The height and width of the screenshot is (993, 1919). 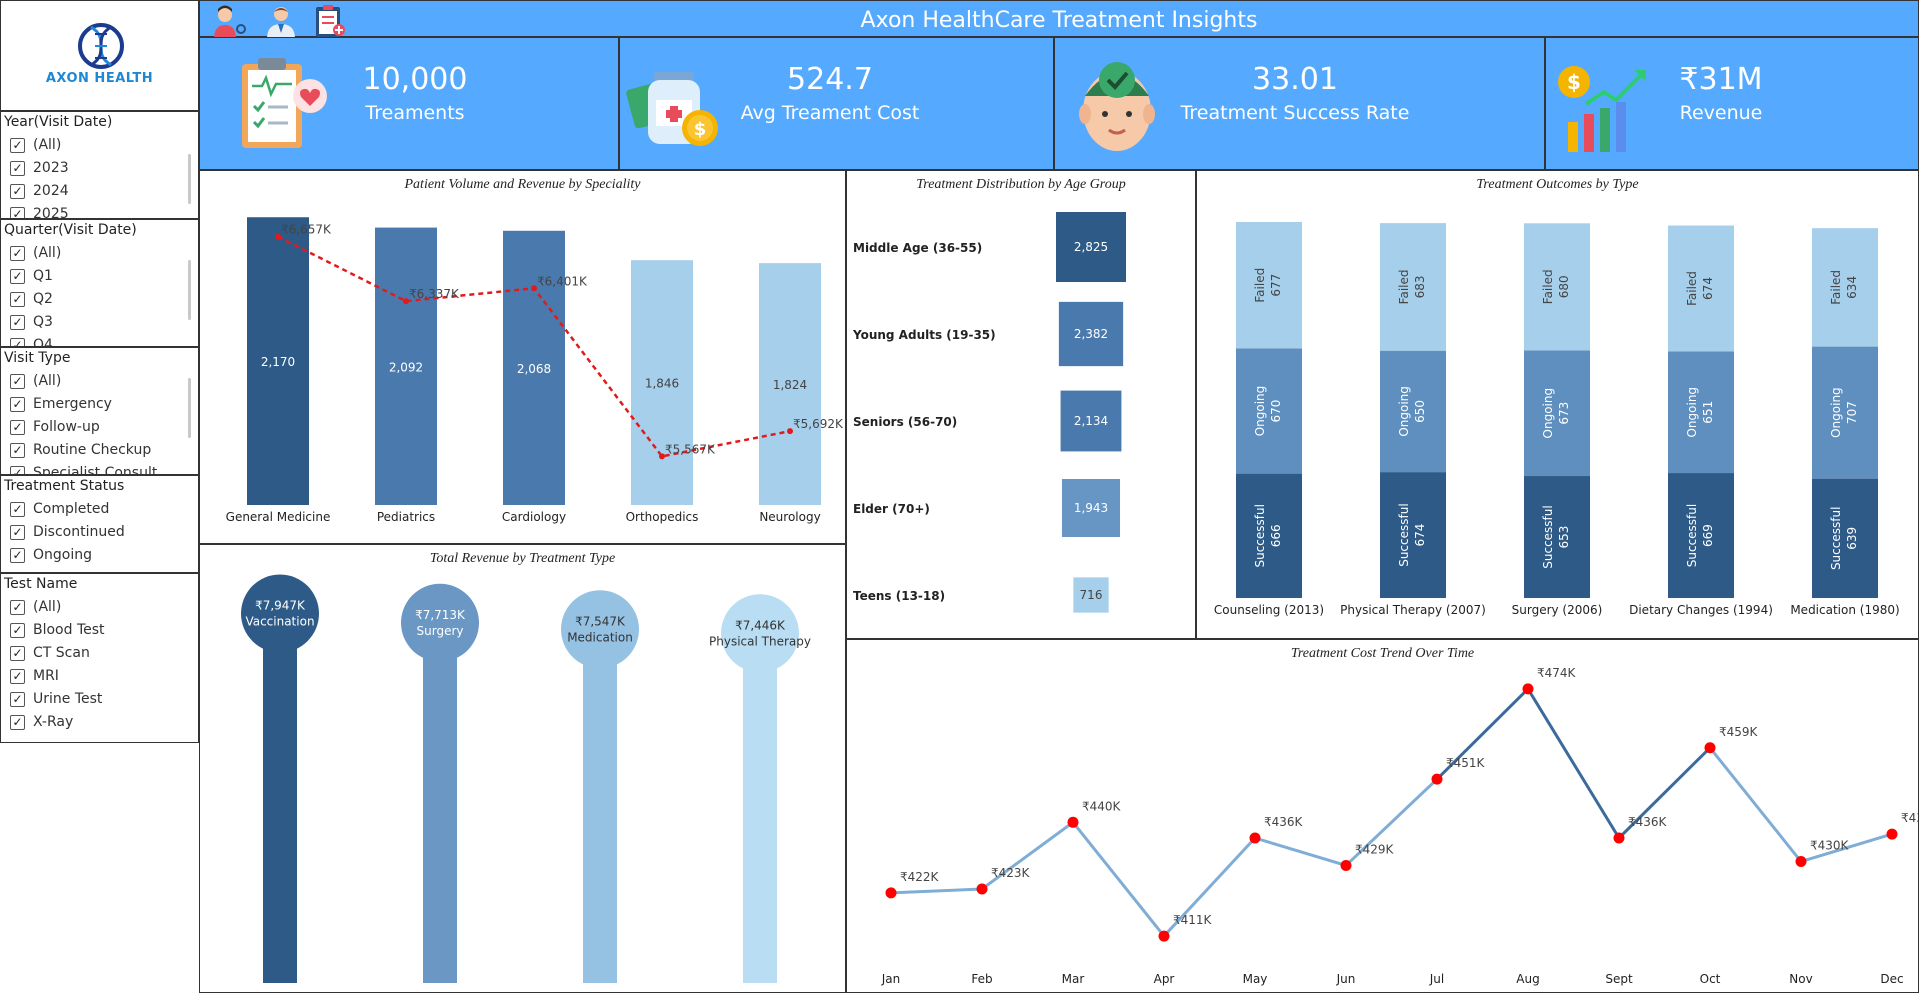 What do you see at coordinates (99, 427) in the screenshot?
I see `filter-option-follow-up: ✓ Follow-up` at bounding box center [99, 427].